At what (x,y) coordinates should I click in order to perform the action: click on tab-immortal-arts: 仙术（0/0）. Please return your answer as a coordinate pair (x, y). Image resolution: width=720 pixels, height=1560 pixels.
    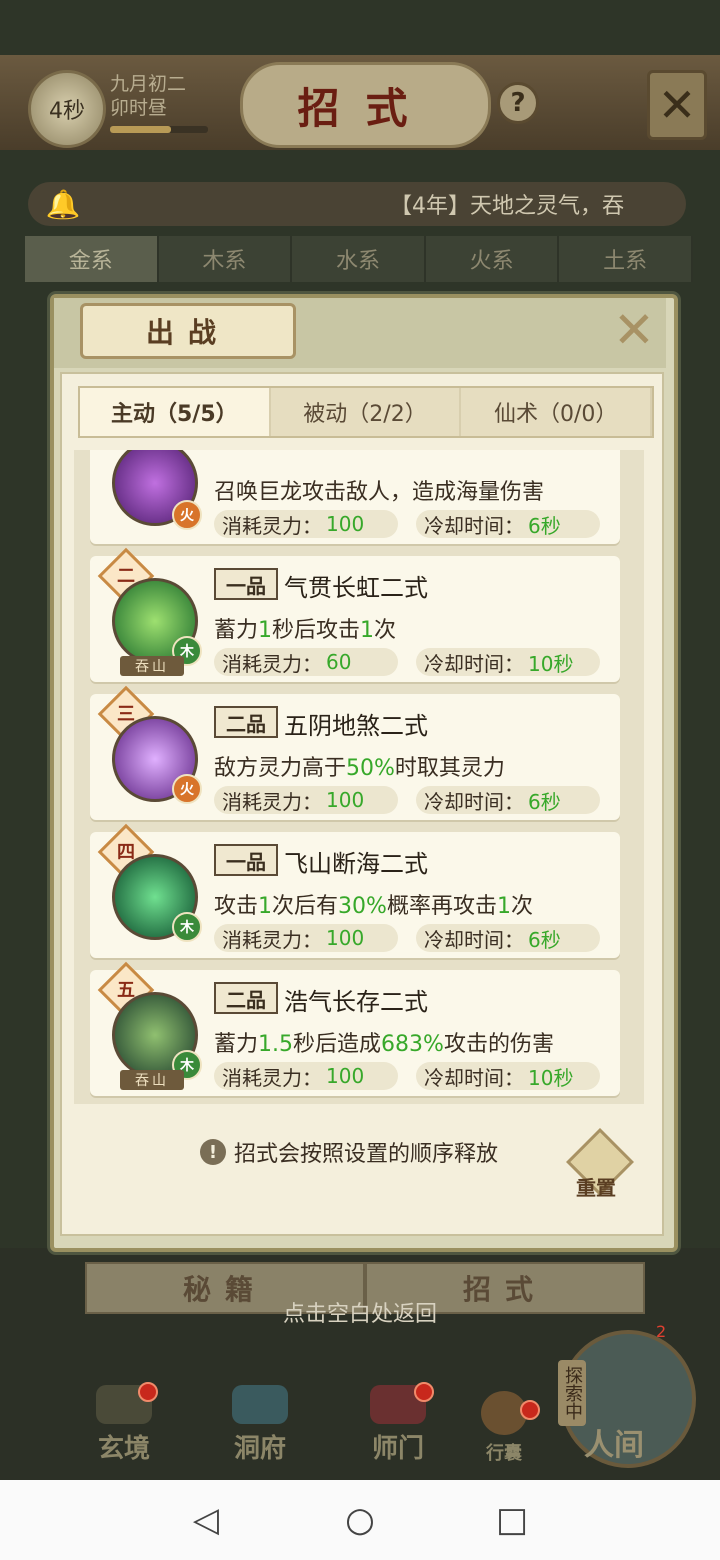
    Looking at the image, I should click on (557, 412).